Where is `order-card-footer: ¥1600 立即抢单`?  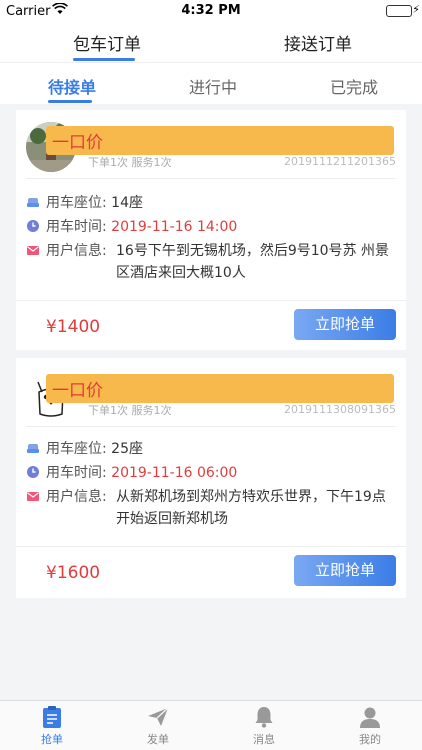
order-card-footer: ¥1600 立即抢单 is located at coordinates (211, 572).